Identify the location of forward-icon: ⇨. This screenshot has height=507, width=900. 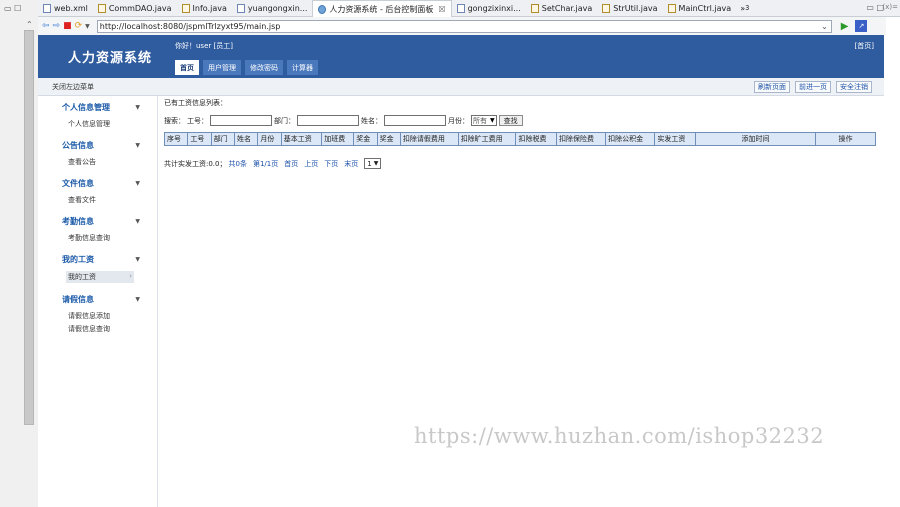
(57, 26).